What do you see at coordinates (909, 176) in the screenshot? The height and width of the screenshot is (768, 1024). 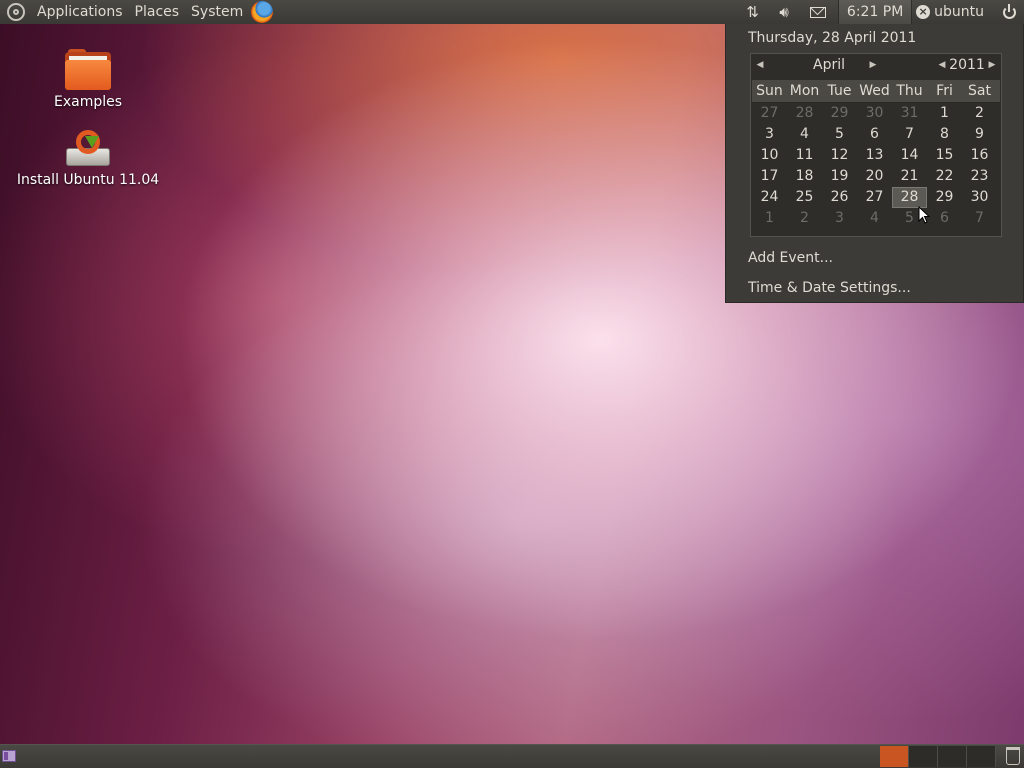 I see `calendar-day: 21` at bounding box center [909, 176].